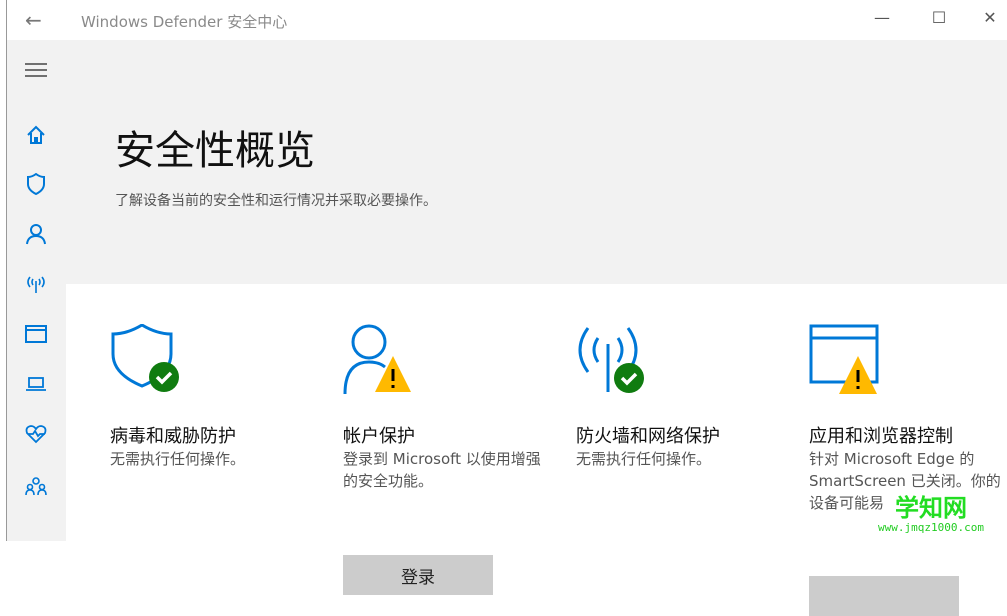 Image resolution: width=1007 pixels, height=616 pixels. What do you see at coordinates (442, 470) in the screenshot?
I see `card-description: 登录到 Microsoft 以使用增强的安全功能。` at bounding box center [442, 470].